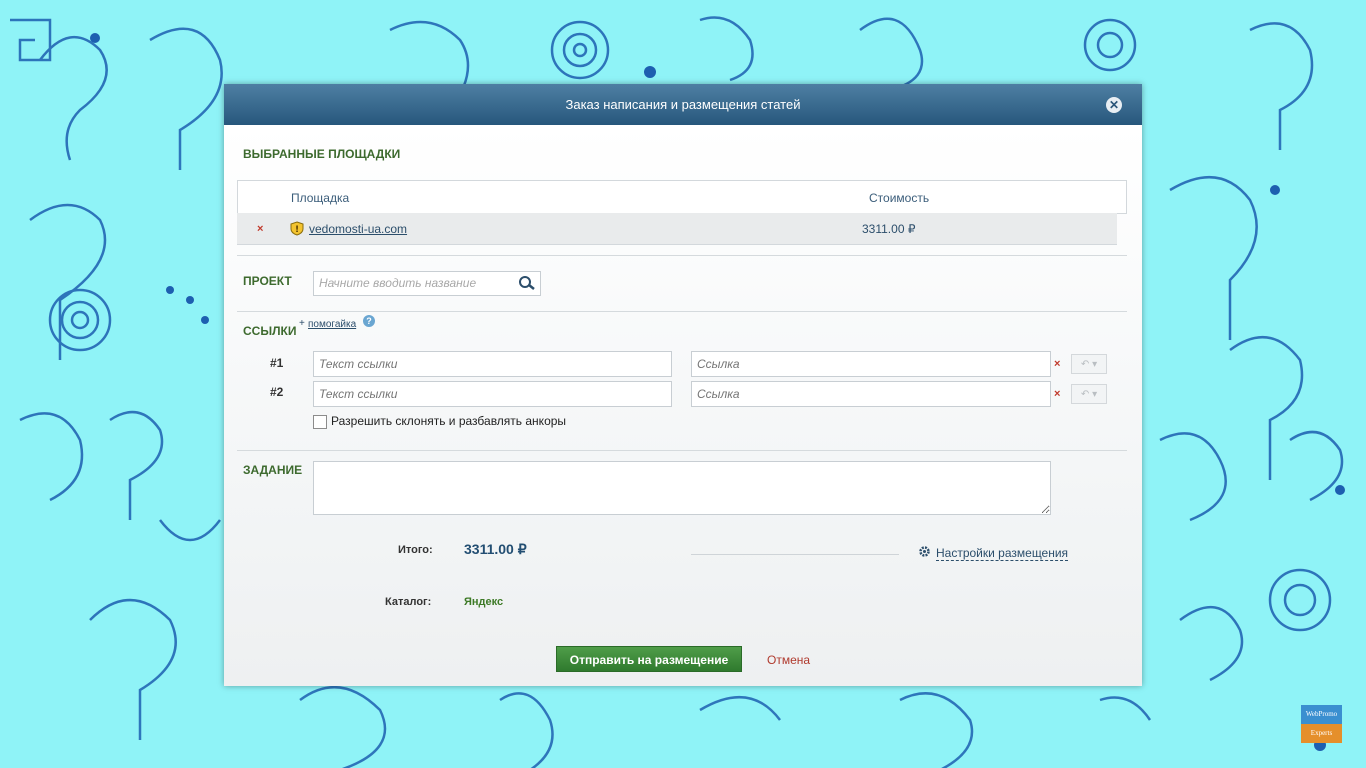  I want to click on project-heading: ПРОЕКТ, so click(267, 281).